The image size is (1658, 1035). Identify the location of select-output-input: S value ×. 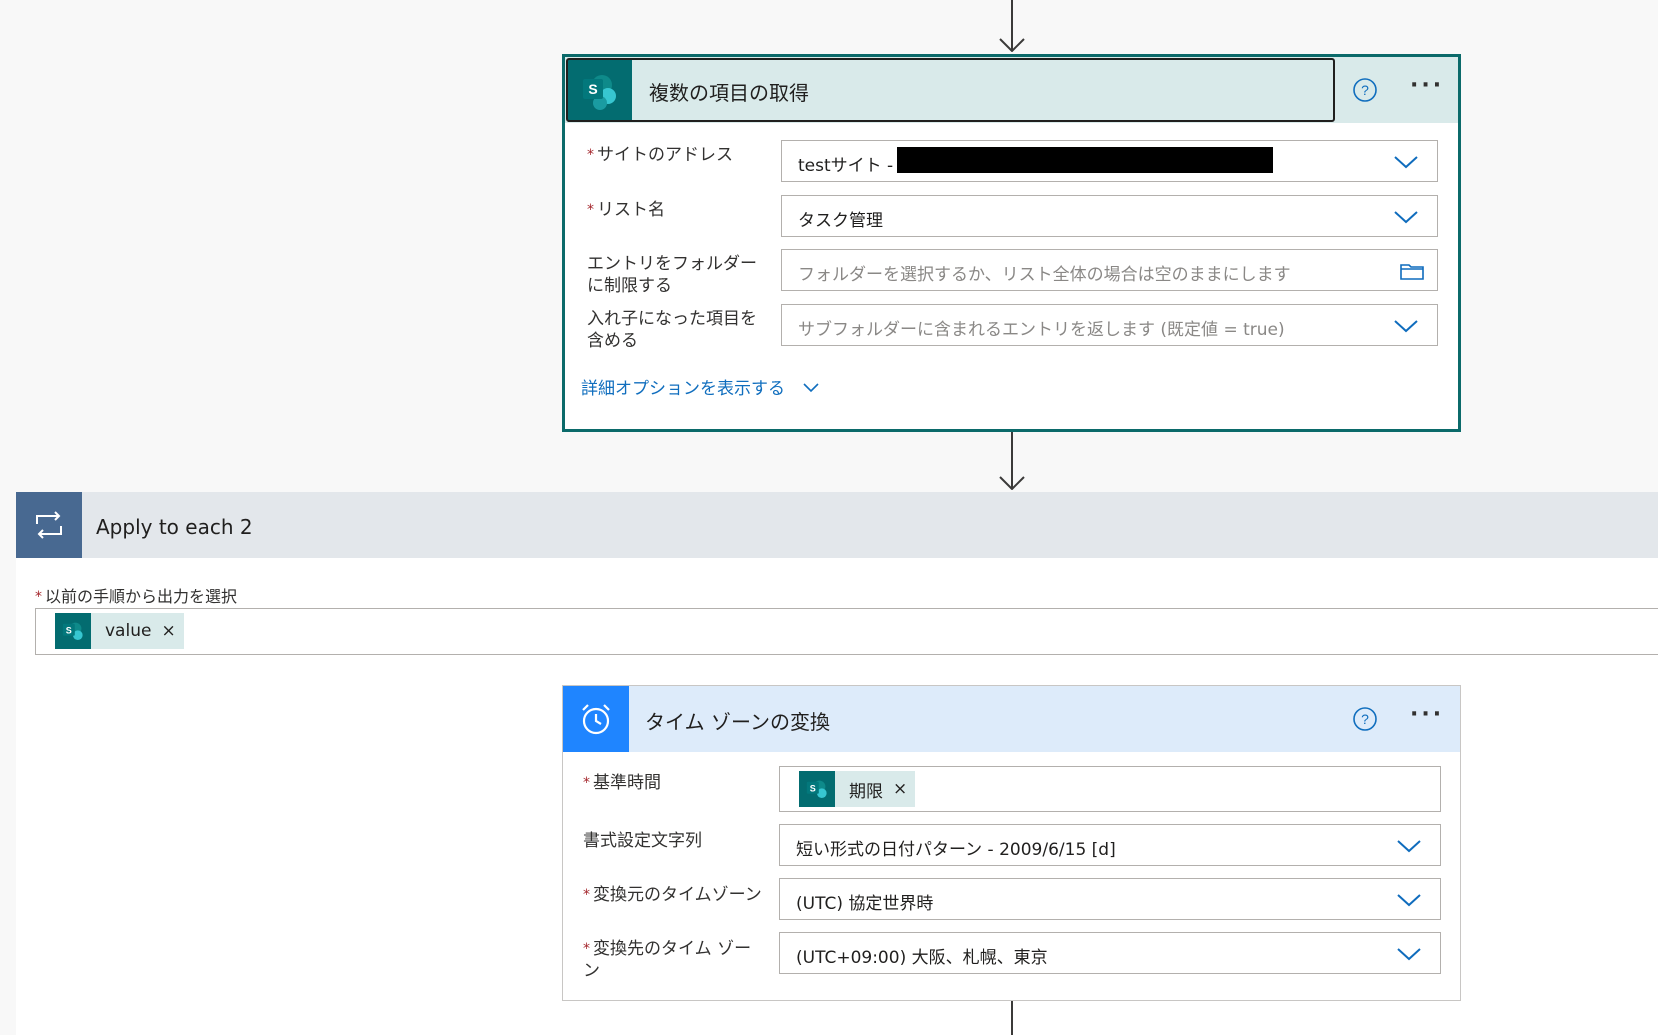
(846, 631).